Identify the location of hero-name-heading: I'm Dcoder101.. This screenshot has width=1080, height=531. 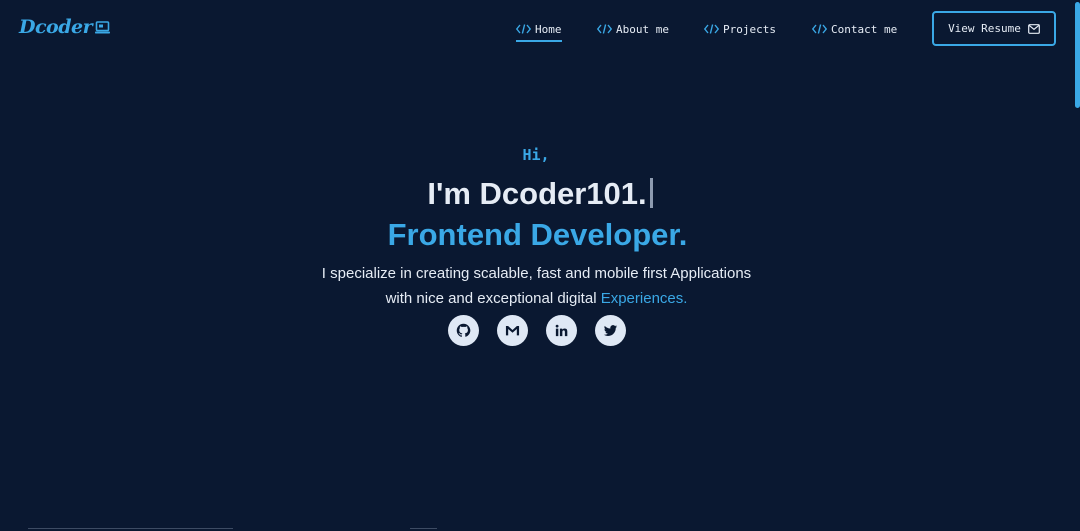
(540, 194).